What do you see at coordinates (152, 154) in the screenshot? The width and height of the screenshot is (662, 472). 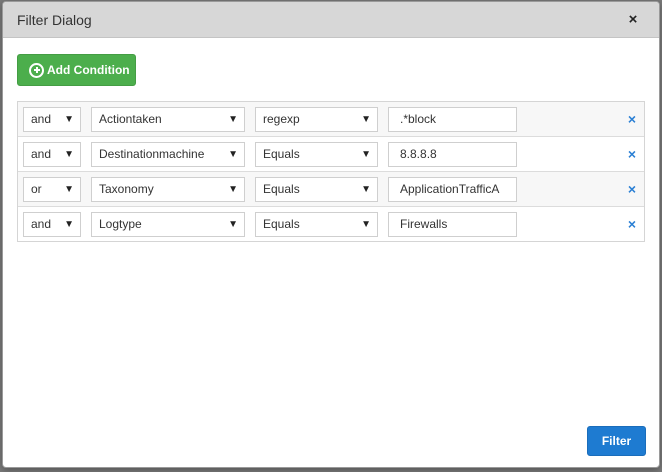 I see `field-value: Destinationmachine` at bounding box center [152, 154].